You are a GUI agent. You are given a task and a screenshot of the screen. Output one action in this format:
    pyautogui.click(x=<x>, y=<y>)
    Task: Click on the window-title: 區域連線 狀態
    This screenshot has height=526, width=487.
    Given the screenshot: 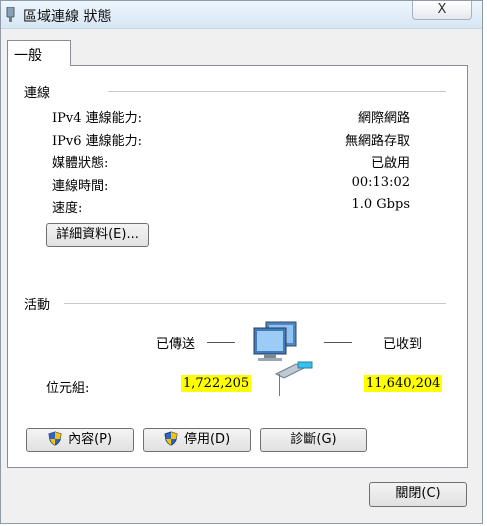 What is the action you would take?
    pyautogui.click(x=67, y=17)
    